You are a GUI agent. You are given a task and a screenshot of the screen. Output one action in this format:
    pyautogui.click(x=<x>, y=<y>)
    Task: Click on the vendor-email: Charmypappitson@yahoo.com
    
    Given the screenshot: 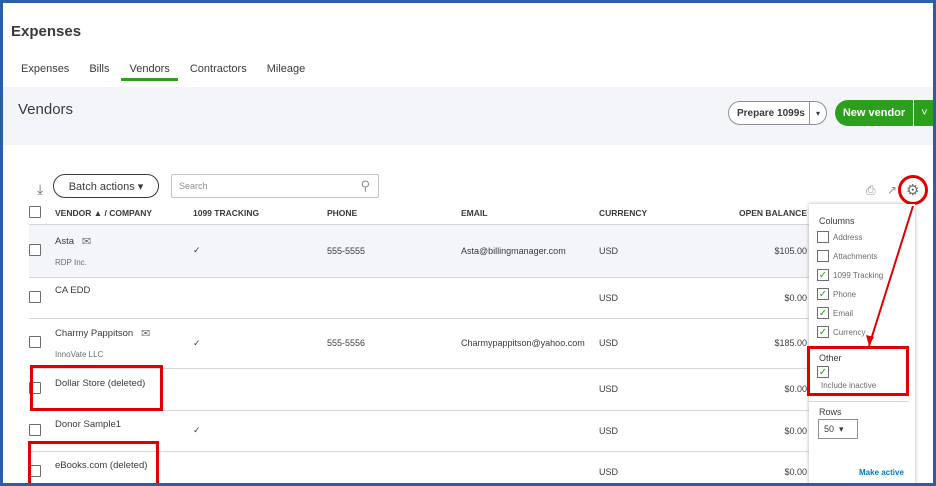 What is the action you would take?
    pyautogui.click(x=530, y=343)
    